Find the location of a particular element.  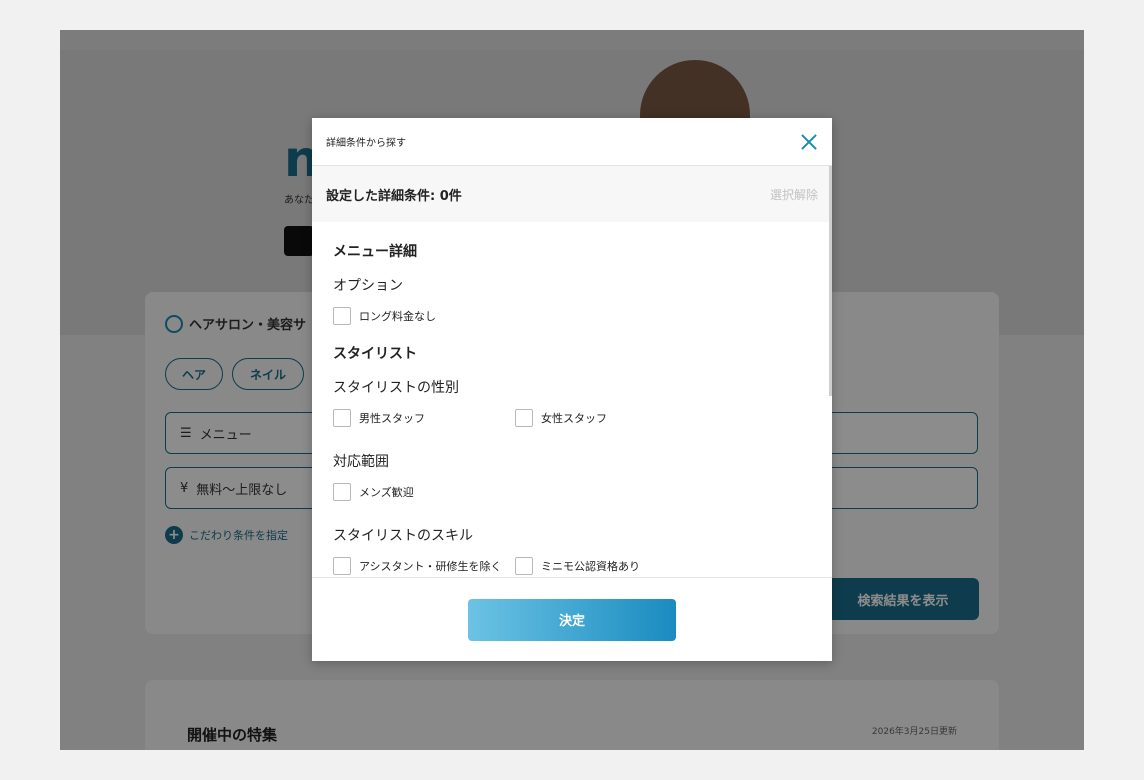

modal-title: 詳細条件から探す is located at coordinates (366, 143).